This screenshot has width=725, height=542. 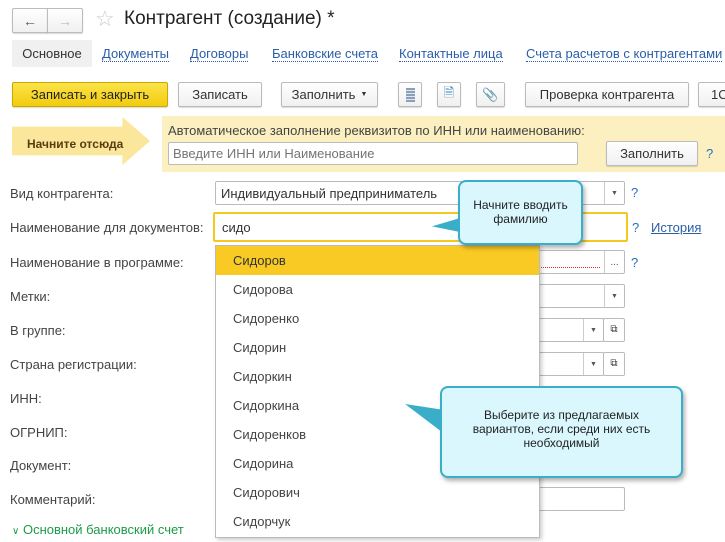 I want to click on print-export-button: 🗎, so click(x=449, y=94).